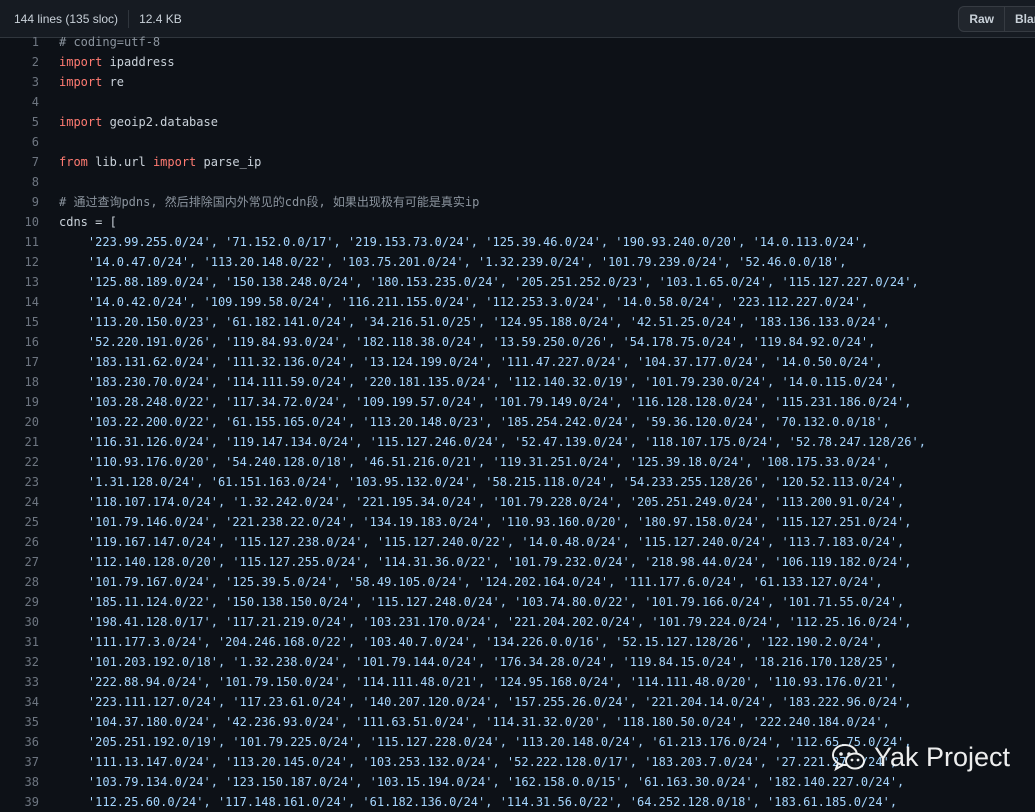 Image resolution: width=1035 pixels, height=812 pixels. Describe the element at coordinates (110, 42) in the screenshot. I see `comment-token: # coding=utf-8` at that location.